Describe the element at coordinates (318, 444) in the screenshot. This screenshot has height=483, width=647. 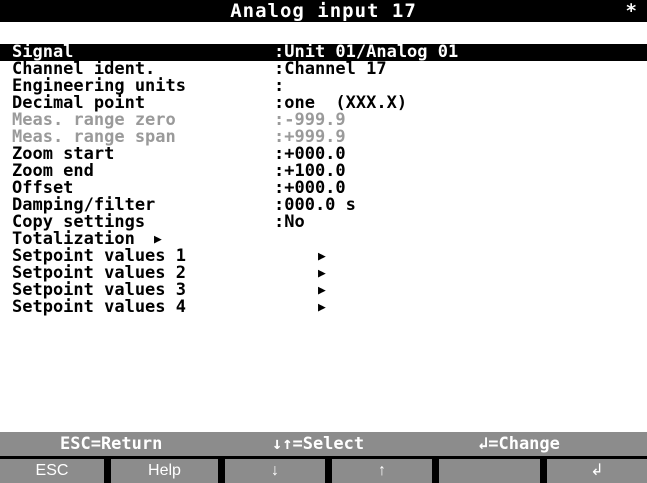
I see `select-hint: ↓↑=Select` at that location.